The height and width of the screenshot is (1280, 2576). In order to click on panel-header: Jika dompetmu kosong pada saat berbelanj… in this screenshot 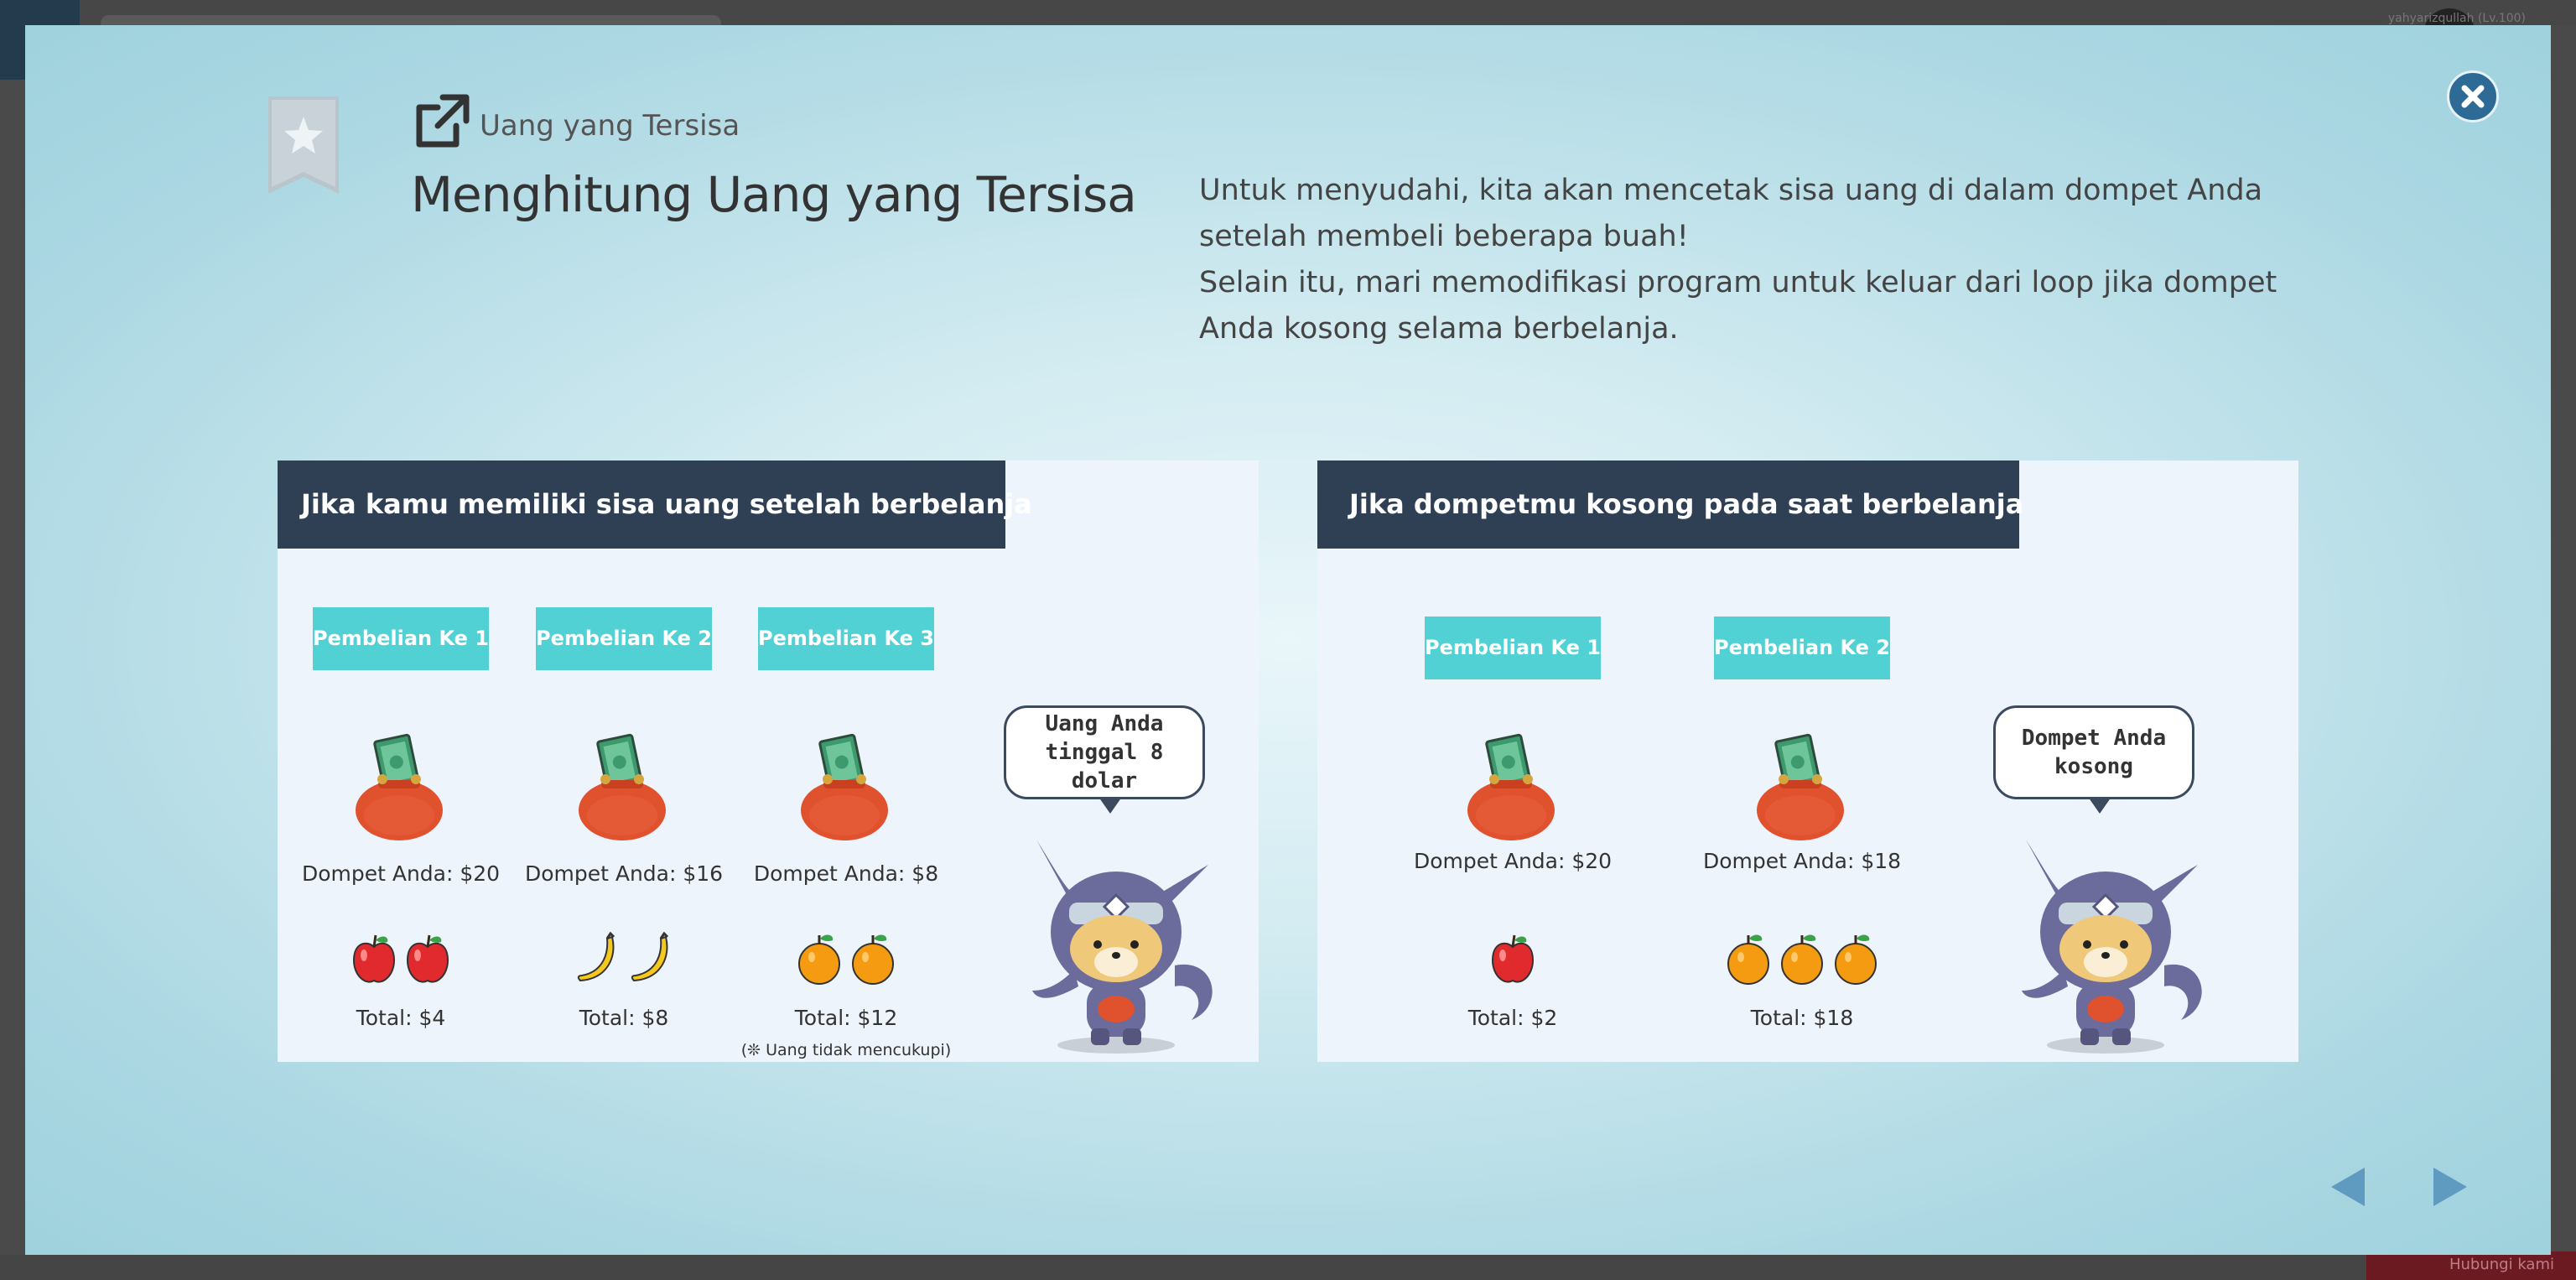, I will do `click(1670, 504)`.